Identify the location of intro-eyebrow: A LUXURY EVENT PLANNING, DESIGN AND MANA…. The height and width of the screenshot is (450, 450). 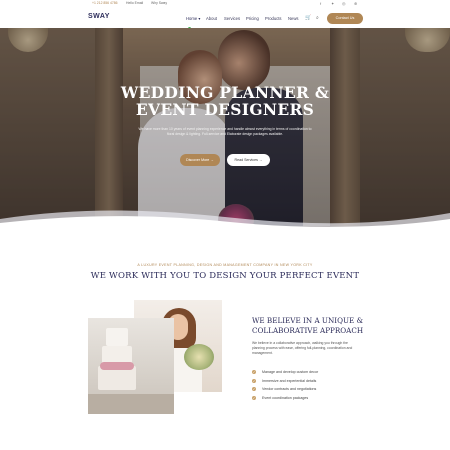
(225, 265).